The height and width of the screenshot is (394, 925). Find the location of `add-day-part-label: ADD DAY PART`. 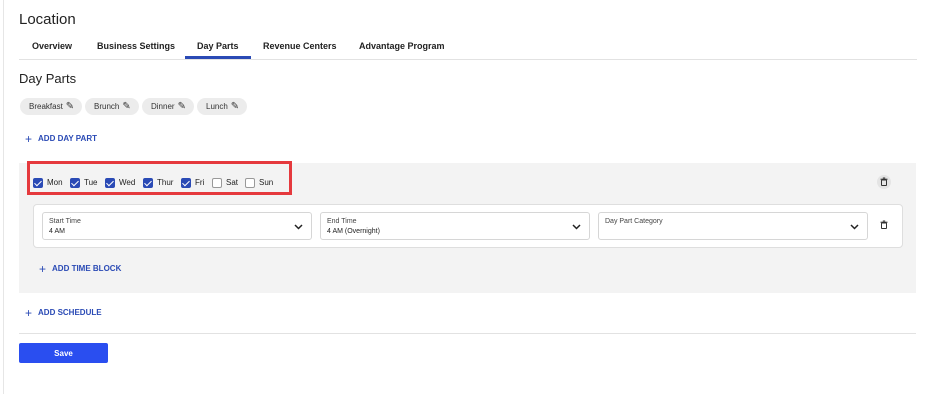

add-day-part-label: ADD DAY PART is located at coordinates (67, 138).